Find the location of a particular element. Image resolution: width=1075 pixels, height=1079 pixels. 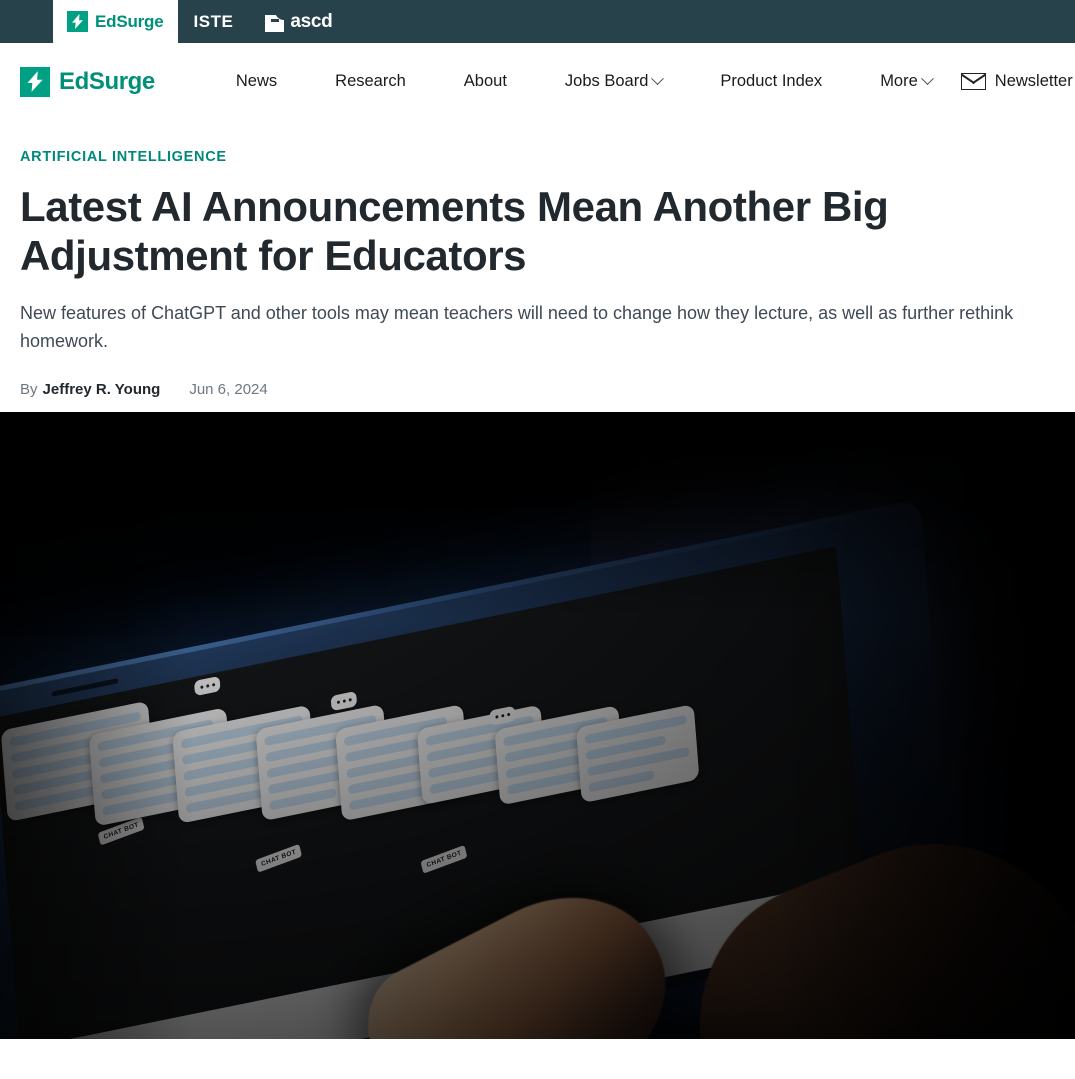

nav-item-more: More is located at coordinates (906, 81).